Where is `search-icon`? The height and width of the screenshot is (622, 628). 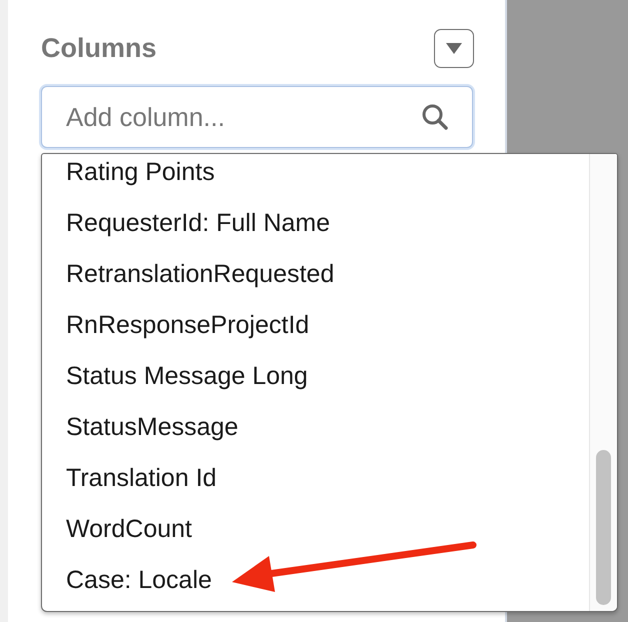
search-icon is located at coordinates (435, 117).